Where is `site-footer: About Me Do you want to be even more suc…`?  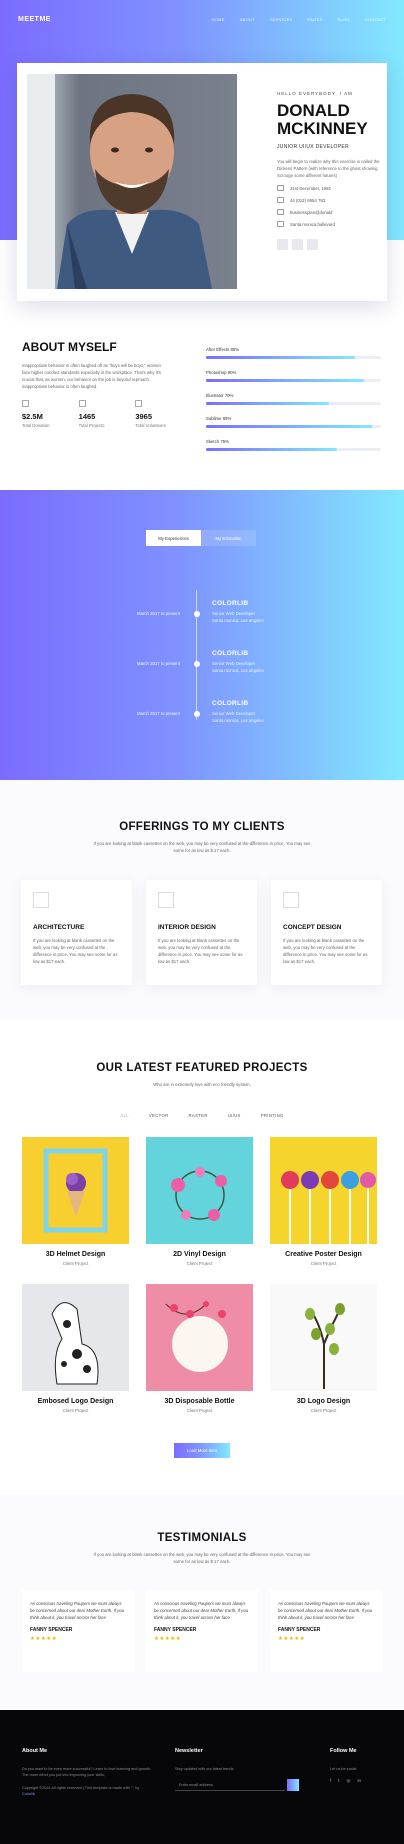 site-footer: About Me Do you want to be even more suc… is located at coordinates (202, 1777).